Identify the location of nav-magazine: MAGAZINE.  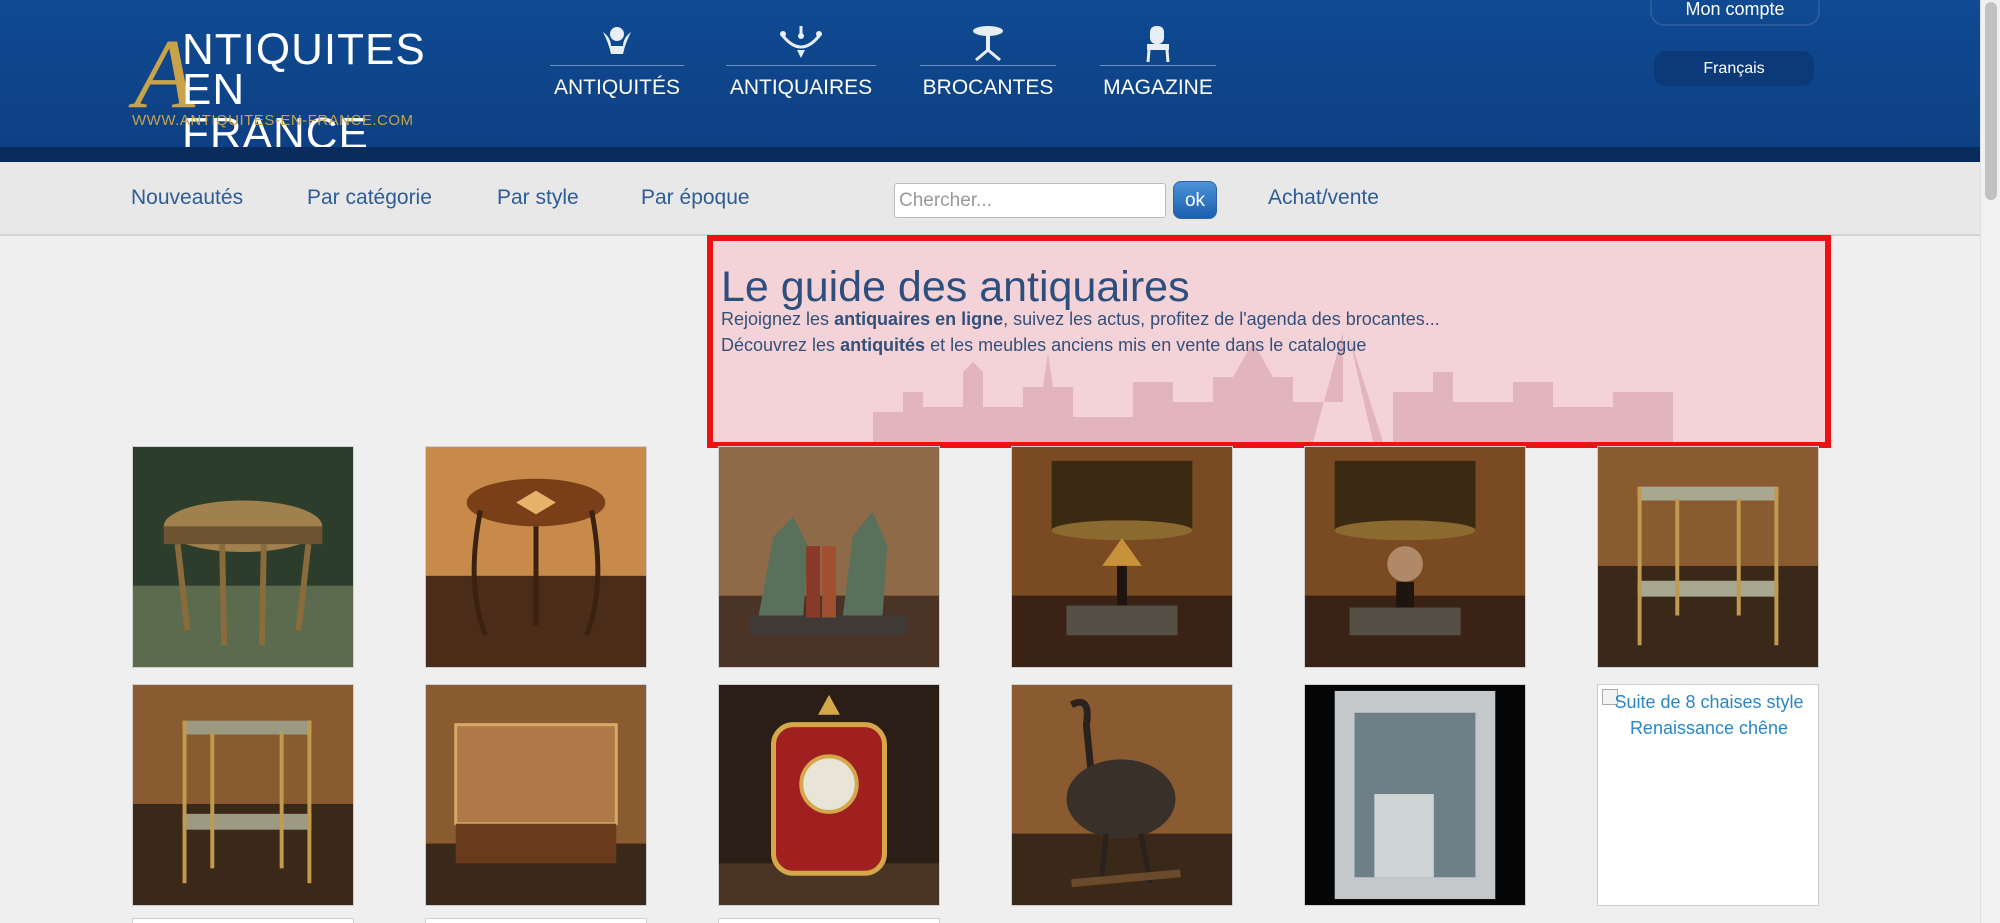
(1158, 65).